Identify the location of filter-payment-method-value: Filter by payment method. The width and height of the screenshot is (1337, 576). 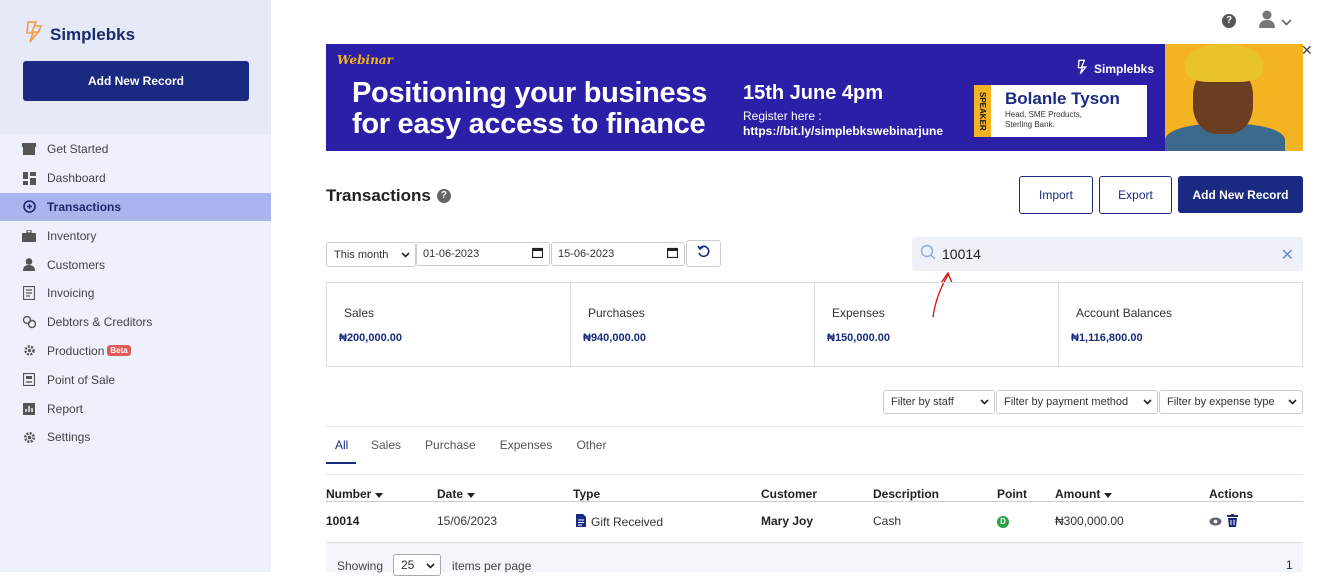
(1066, 402).